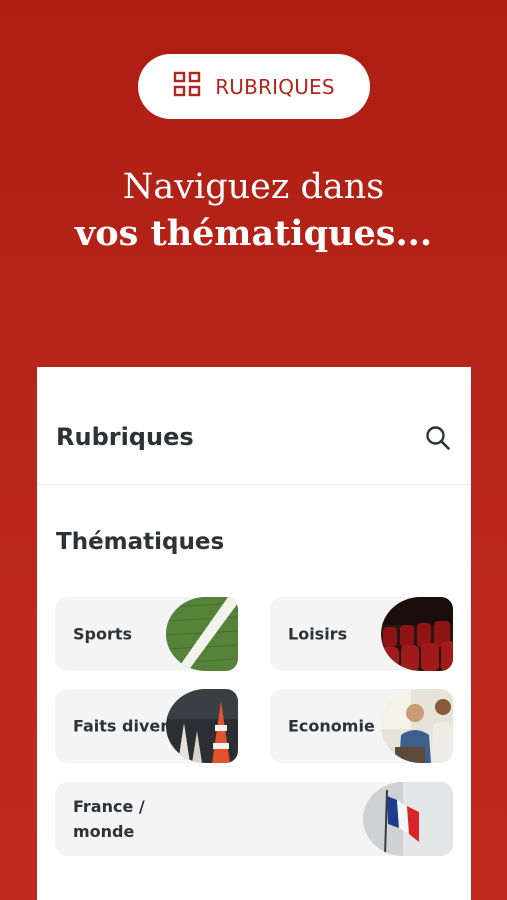 The height and width of the screenshot is (900, 507). What do you see at coordinates (202, 634) in the screenshot?
I see `football-pitch-image` at bounding box center [202, 634].